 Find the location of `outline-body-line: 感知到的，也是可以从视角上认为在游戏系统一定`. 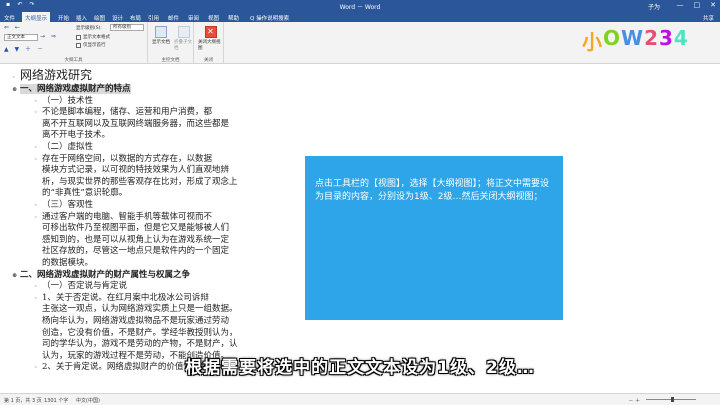

outline-body-line: 感知到的，也是可以从视角上认为在游戏系统一定 is located at coordinates (131, 239).